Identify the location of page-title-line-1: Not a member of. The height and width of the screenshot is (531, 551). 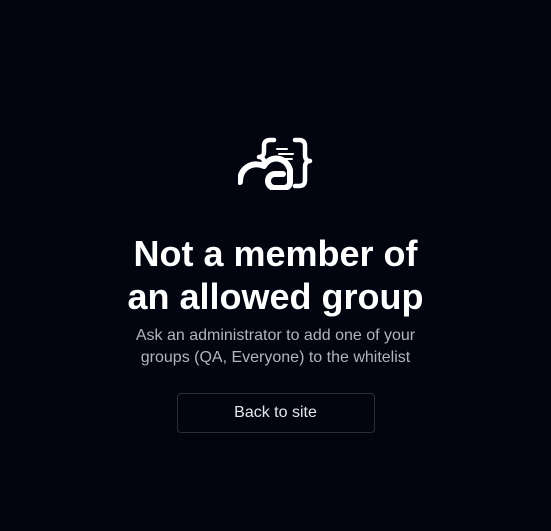
(275, 253).